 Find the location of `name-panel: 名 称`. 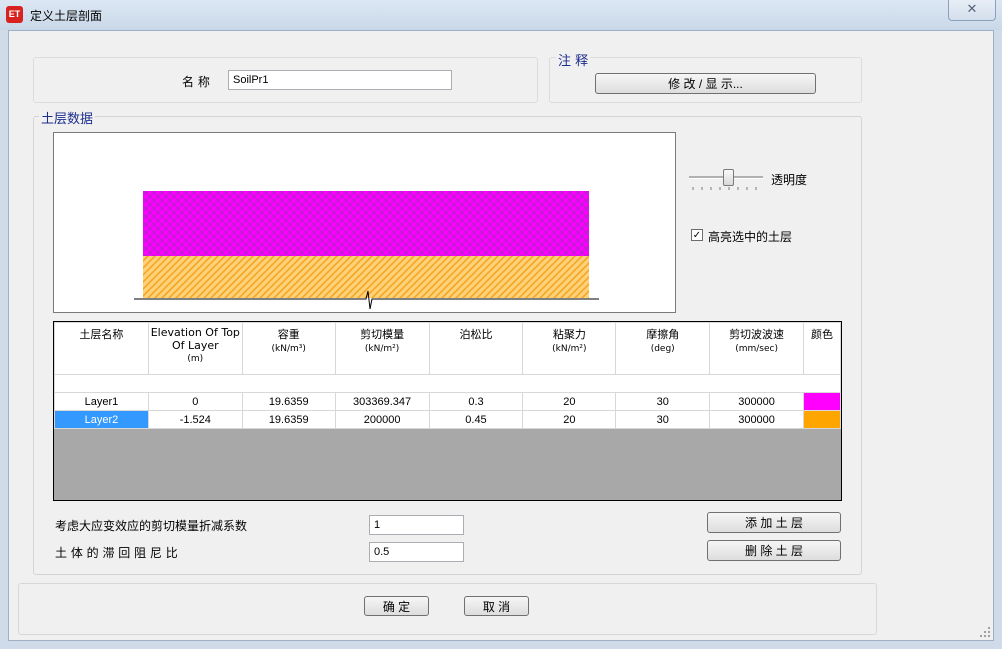

name-panel: 名 称 is located at coordinates (285, 80).